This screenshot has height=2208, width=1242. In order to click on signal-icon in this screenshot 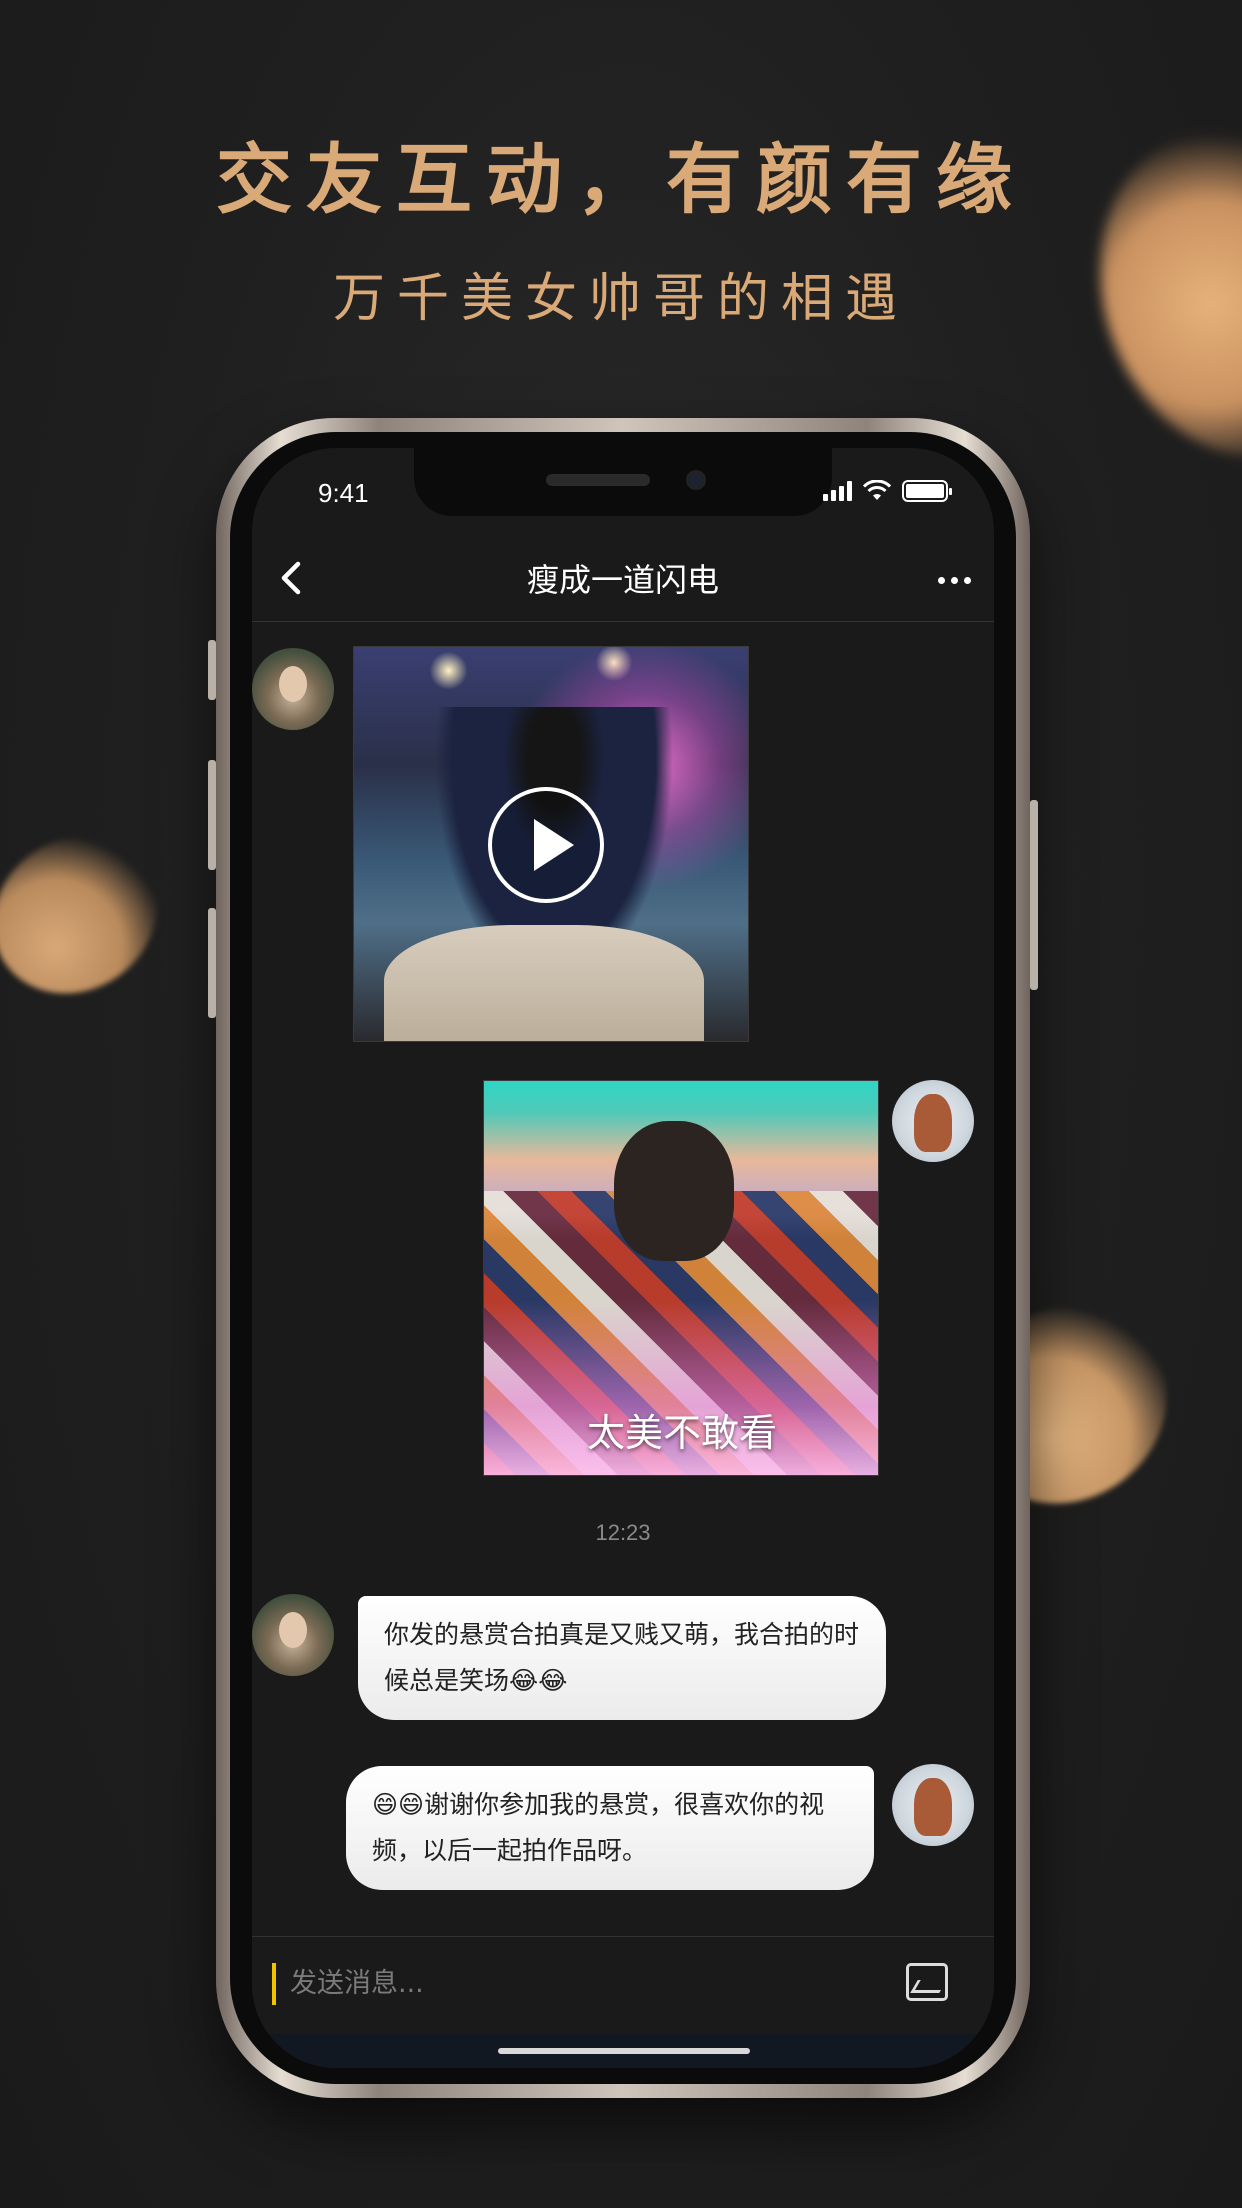, I will do `click(837, 491)`.